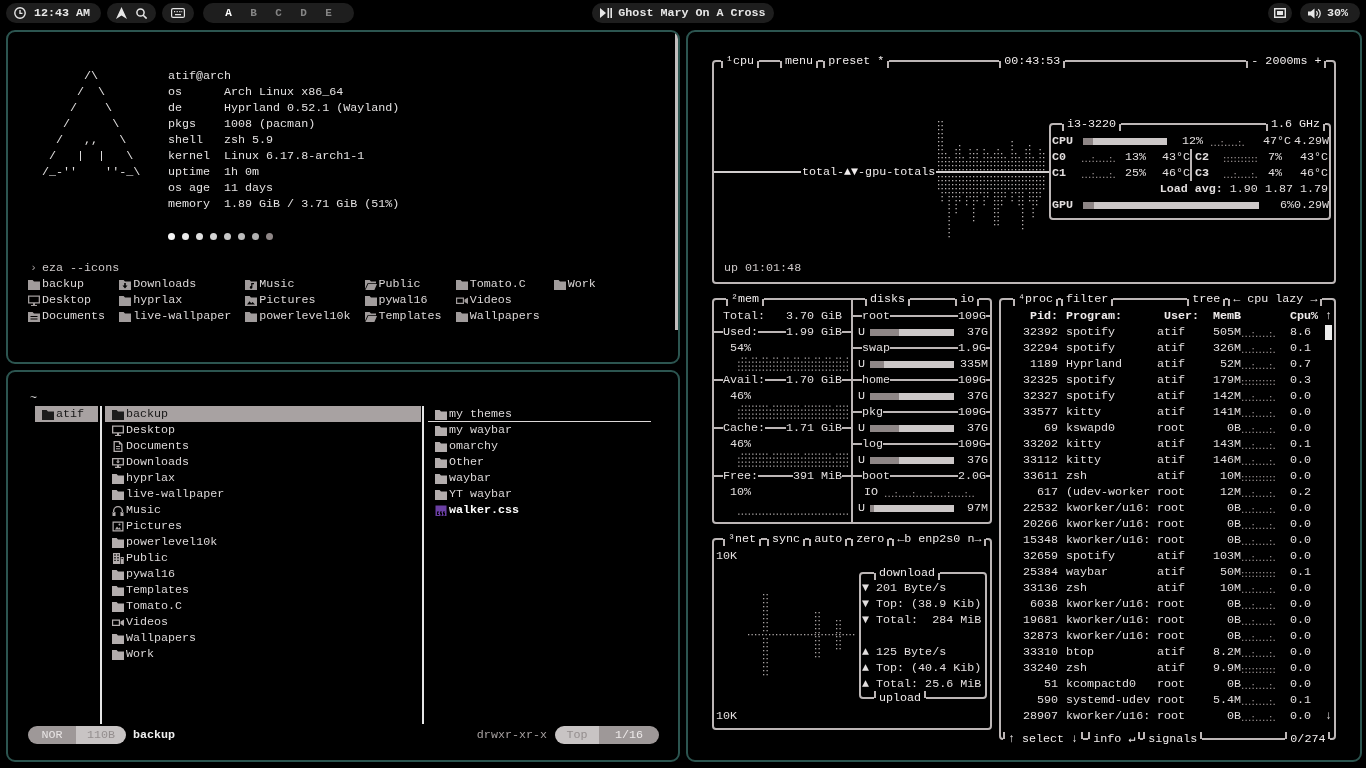  Describe the element at coordinates (303, 13) in the screenshot. I see `workspace-button: D` at that location.